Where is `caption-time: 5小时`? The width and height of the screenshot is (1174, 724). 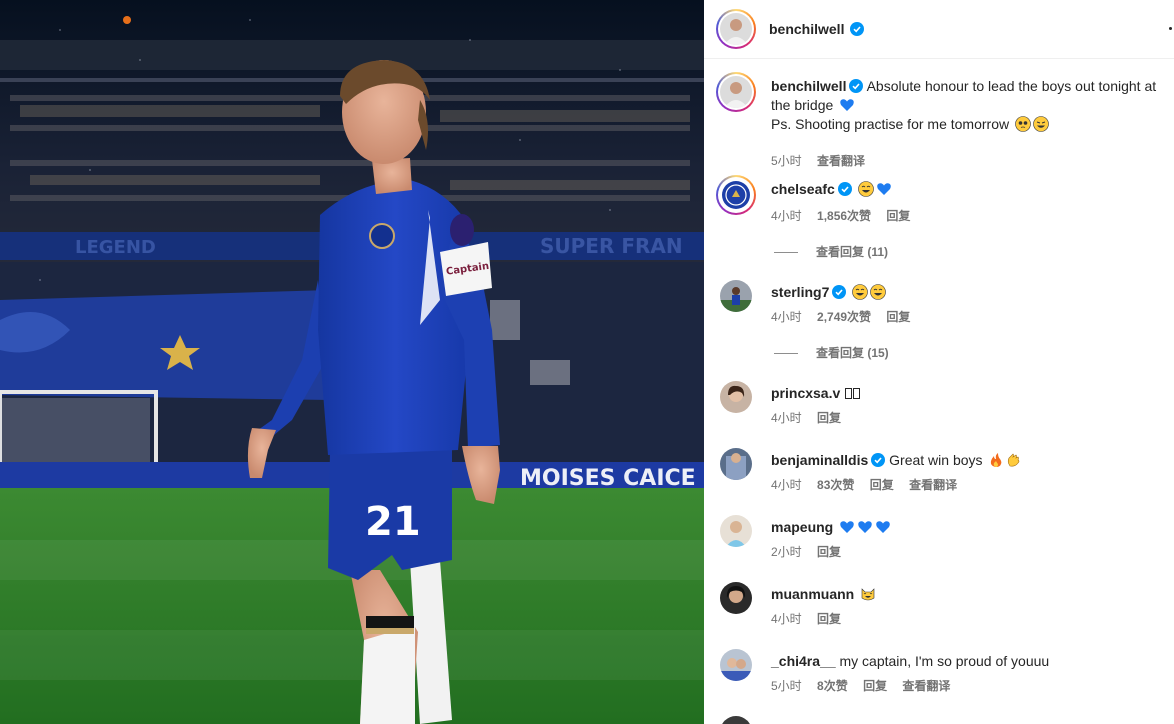
caption-time: 5小时 is located at coordinates (786, 161).